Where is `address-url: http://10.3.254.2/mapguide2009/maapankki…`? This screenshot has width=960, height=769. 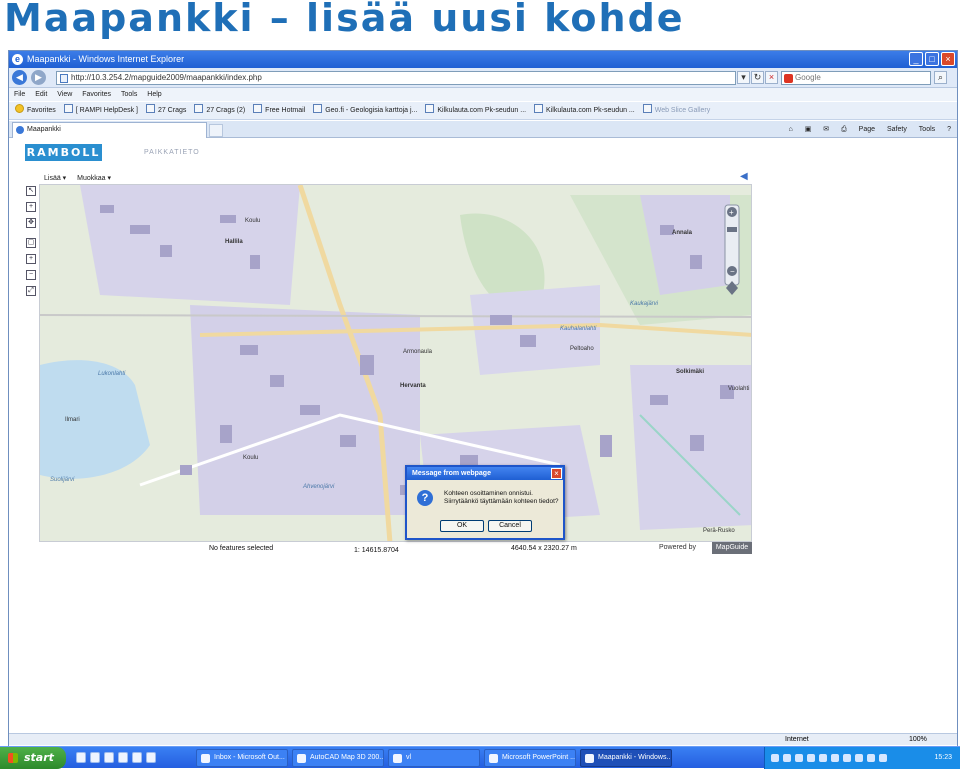 address-url: http://10.3.254.2/mapguide2009/maapankki… is located at coordinates (166, 77).